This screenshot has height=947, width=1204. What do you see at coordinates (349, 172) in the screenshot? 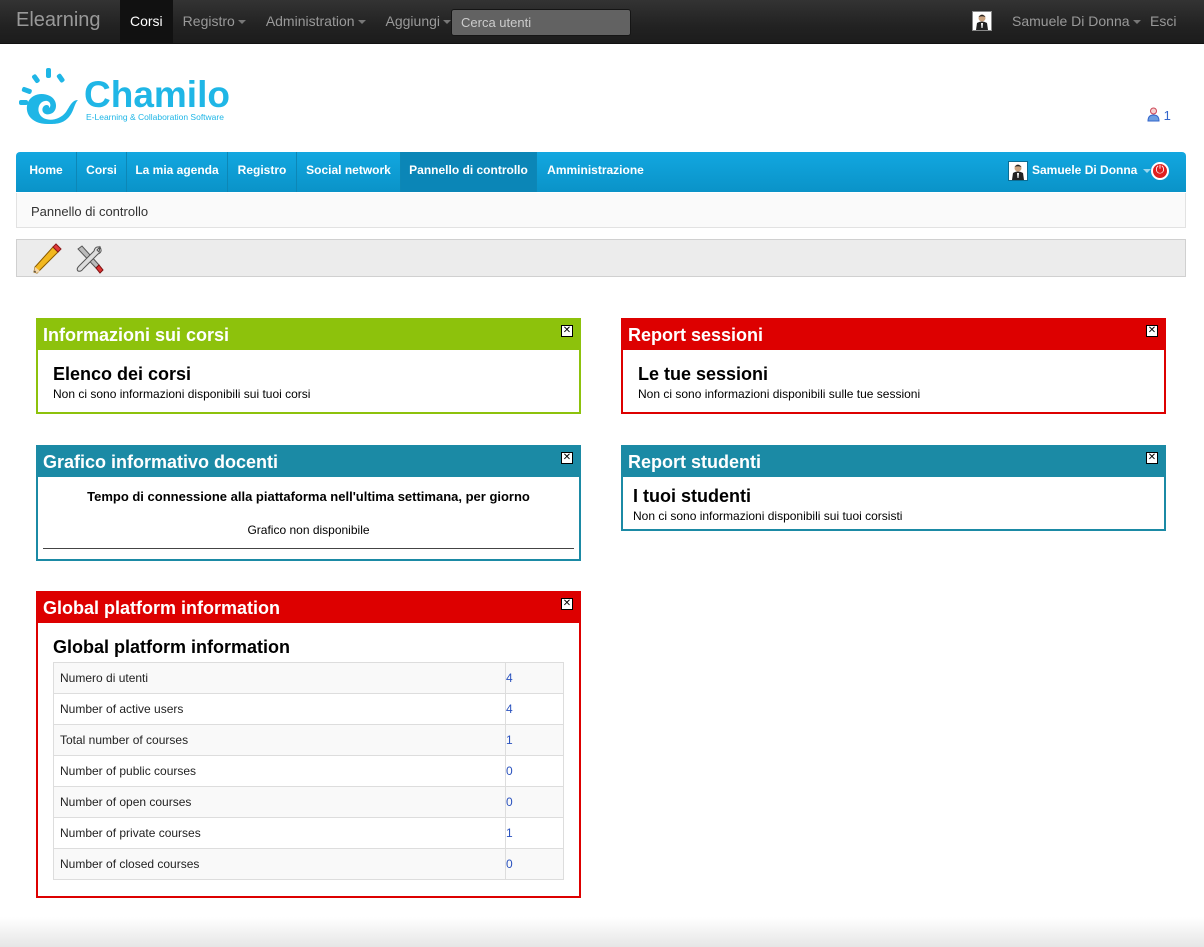
I see `nav-item-social-network: Social network` at bounding box center [349, 172].